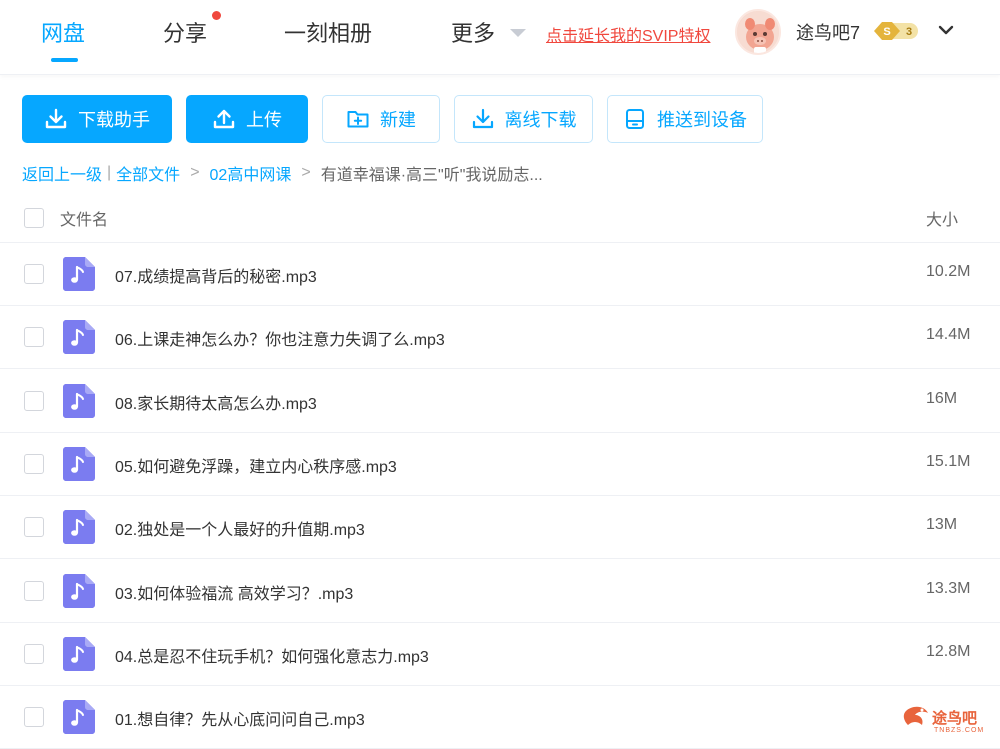 The image size is (1000, 749). I want to click on file-name: 06.上课走神怎么办？你也注意力失调了么.mp3, so click(280, 338).